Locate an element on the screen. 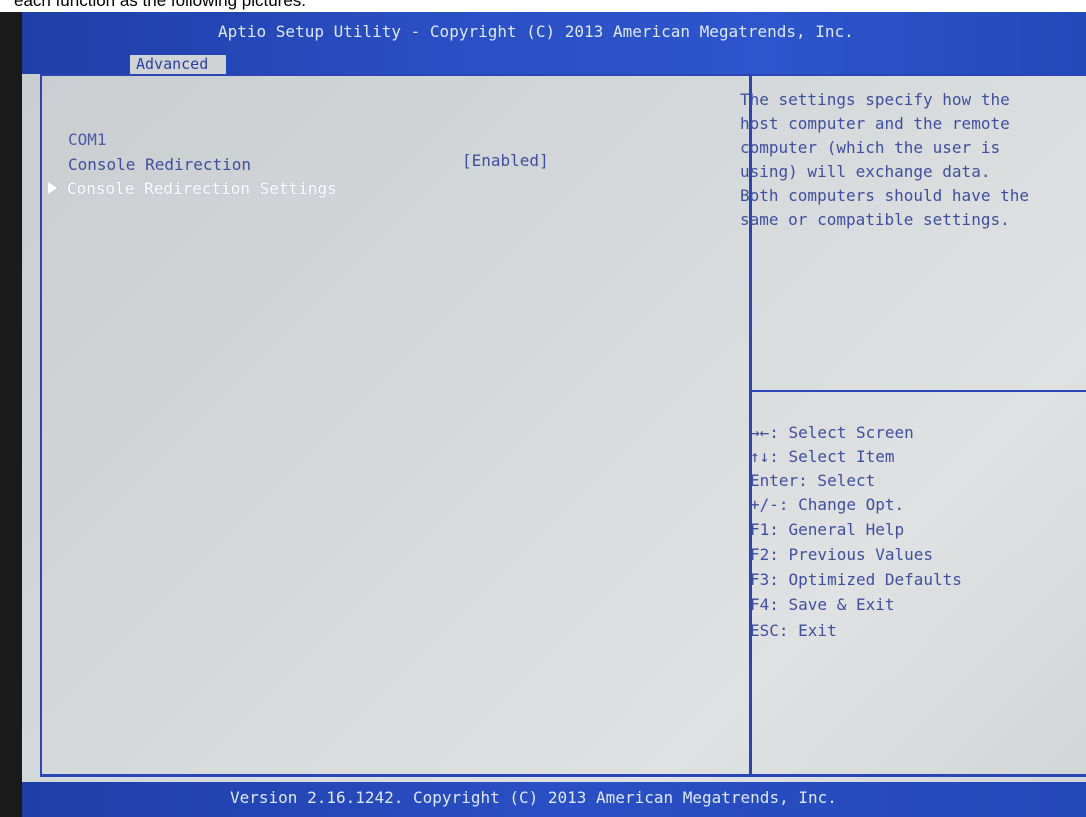  section-heading-com1: COM1 is located at coordinates (87, 139).